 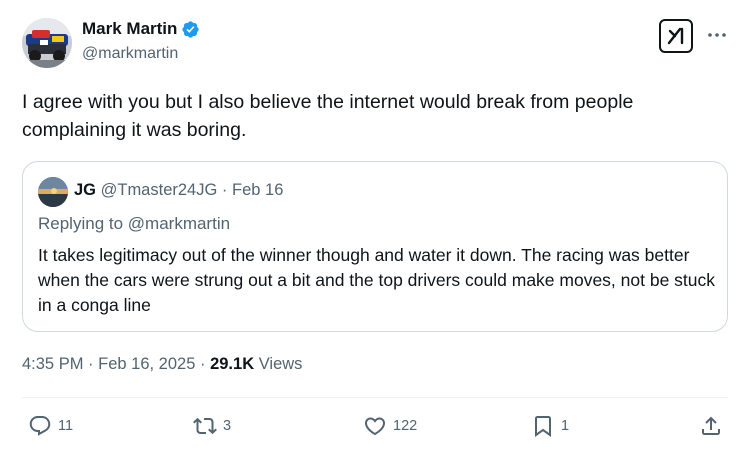 I want to click on author-display-name: Mark Martin, so click(x=129, y=29).